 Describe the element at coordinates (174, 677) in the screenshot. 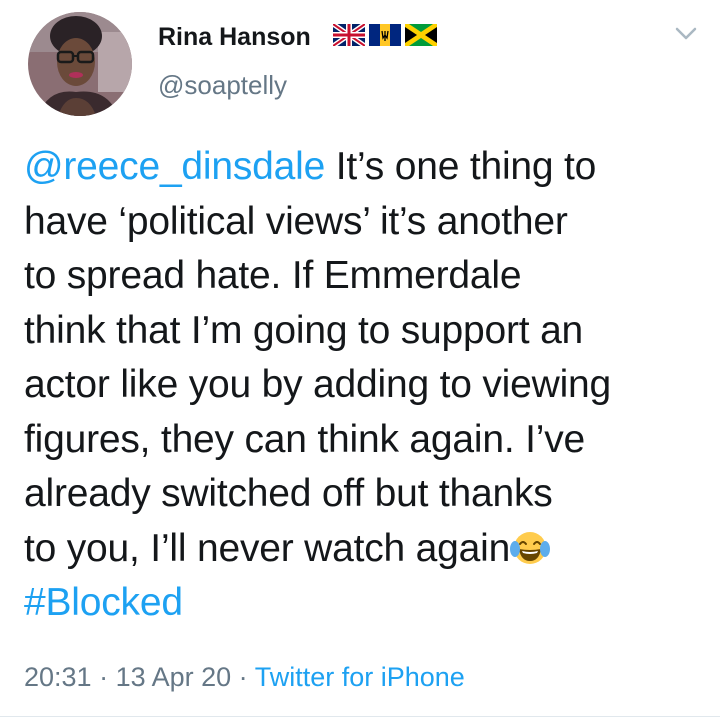

I see `tweet-date: 13 Apr 20` at that location.